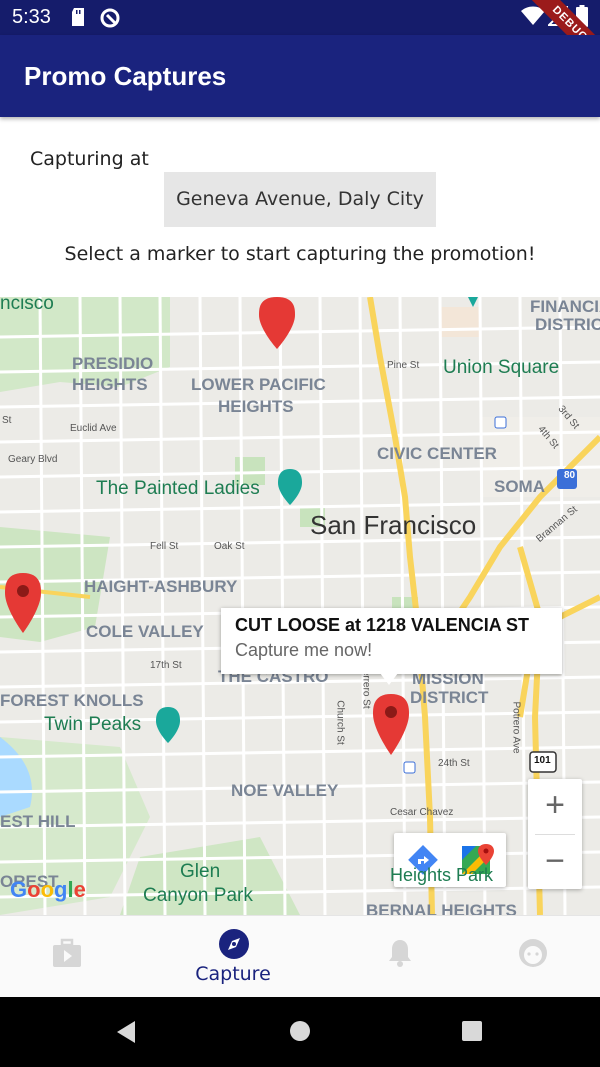  What do you see at coordinates (145, 631) in the screenshot?
I see `map-label-cole-valley: COLE VALLEY` at bounding box center [145, 631].